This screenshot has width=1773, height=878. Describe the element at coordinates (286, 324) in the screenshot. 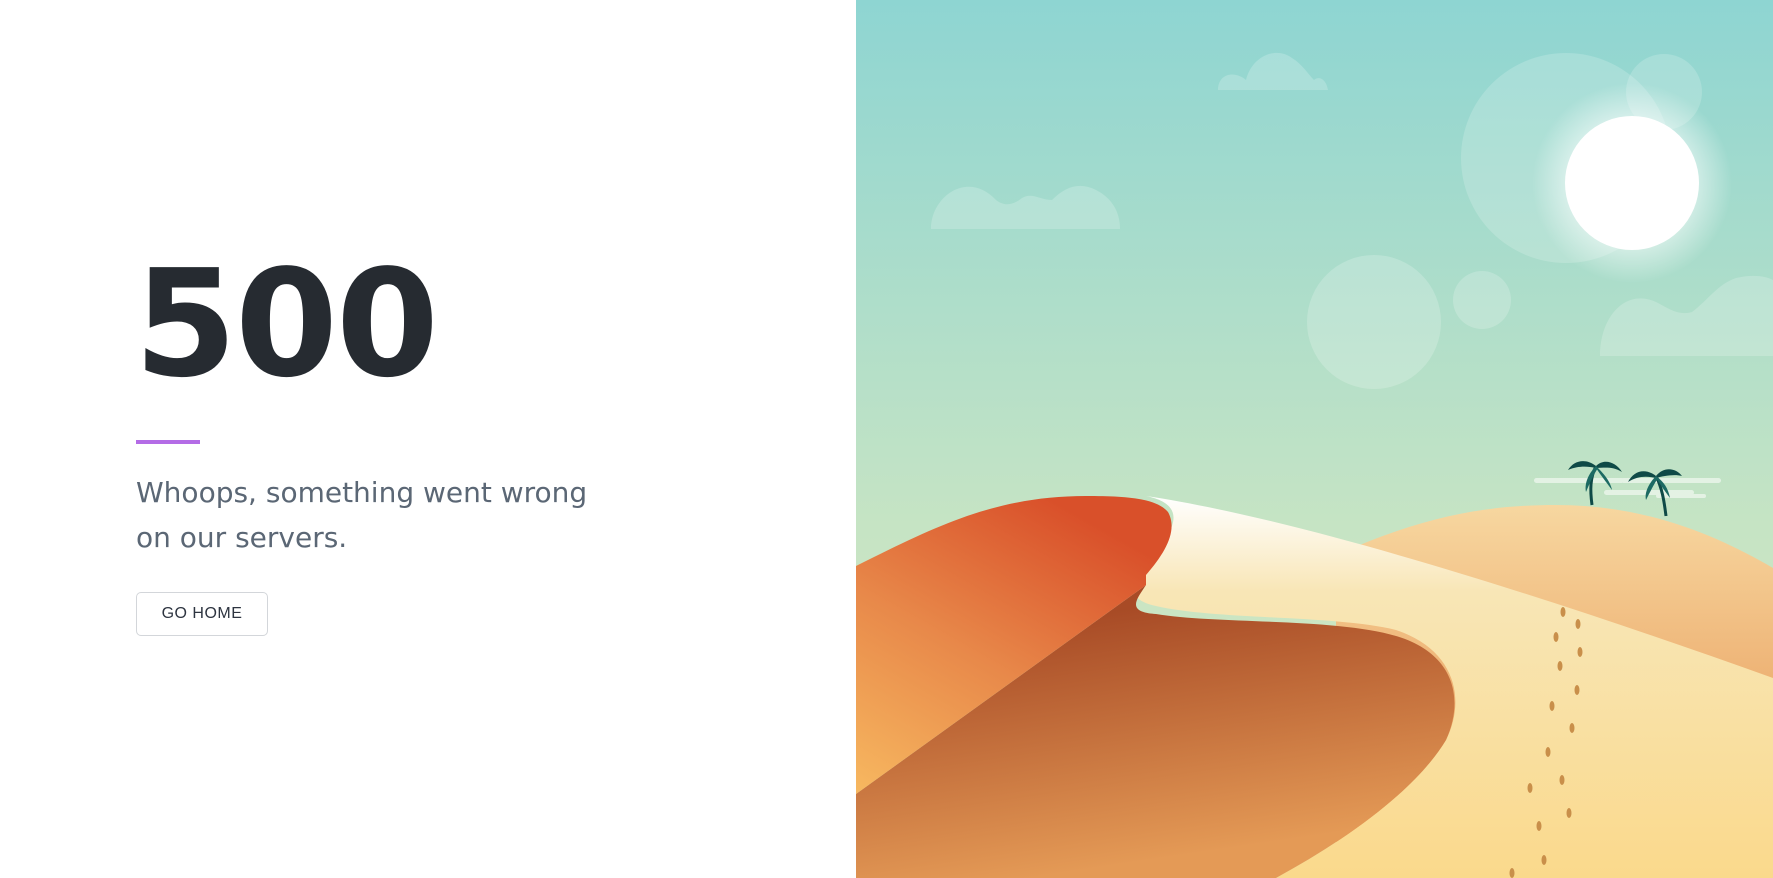

I see `error-code: 500` at that location.